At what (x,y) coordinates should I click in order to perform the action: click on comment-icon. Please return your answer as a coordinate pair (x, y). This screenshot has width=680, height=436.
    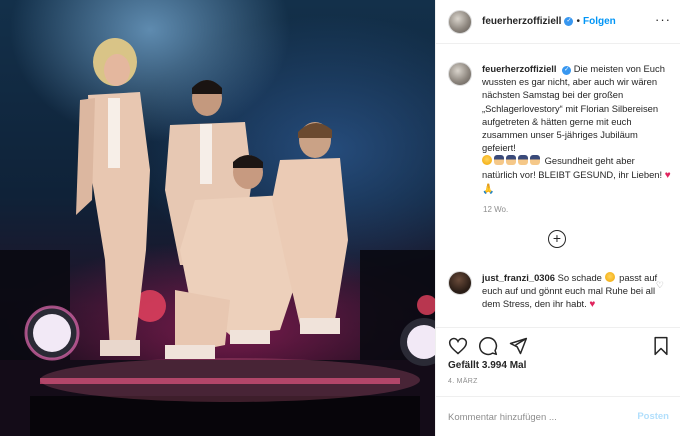
    Looking at the image, I should click on (488, 346).